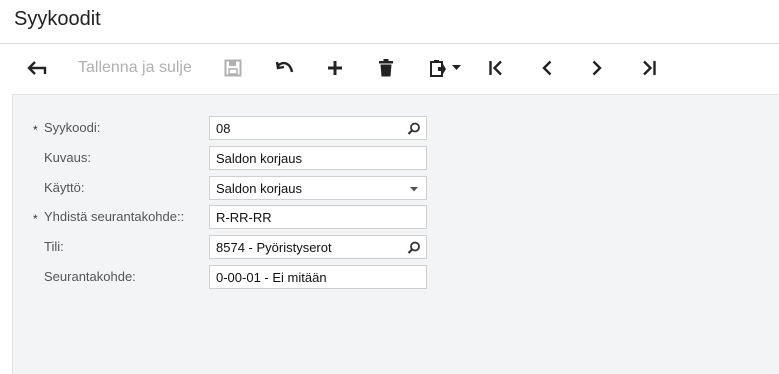 The height and width of the screenshot is (374, 779). I want to click on account-selector: 8574 - Pyöristyserot, so click(318, 247).